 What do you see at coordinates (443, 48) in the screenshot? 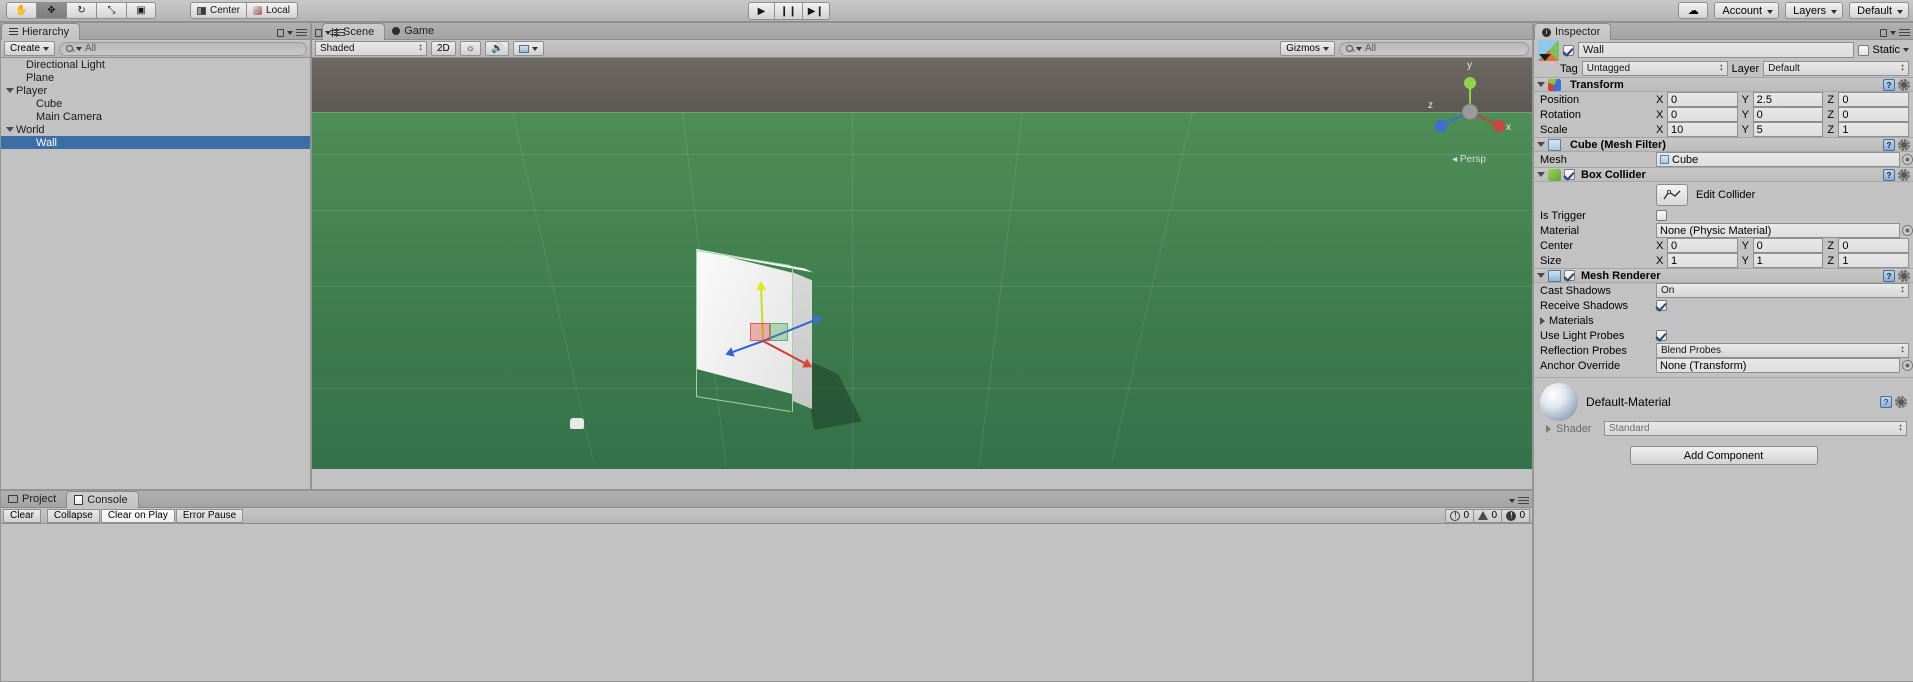
I see `2d-toggle-button: 2D` at bounding box center [443, 48].